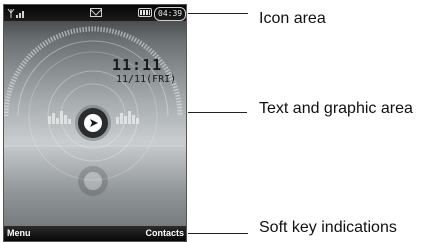 The height and width of the screenshot is (242, 429). I want to click on softkey-bar: Menu Contacts, so click(95, 233).